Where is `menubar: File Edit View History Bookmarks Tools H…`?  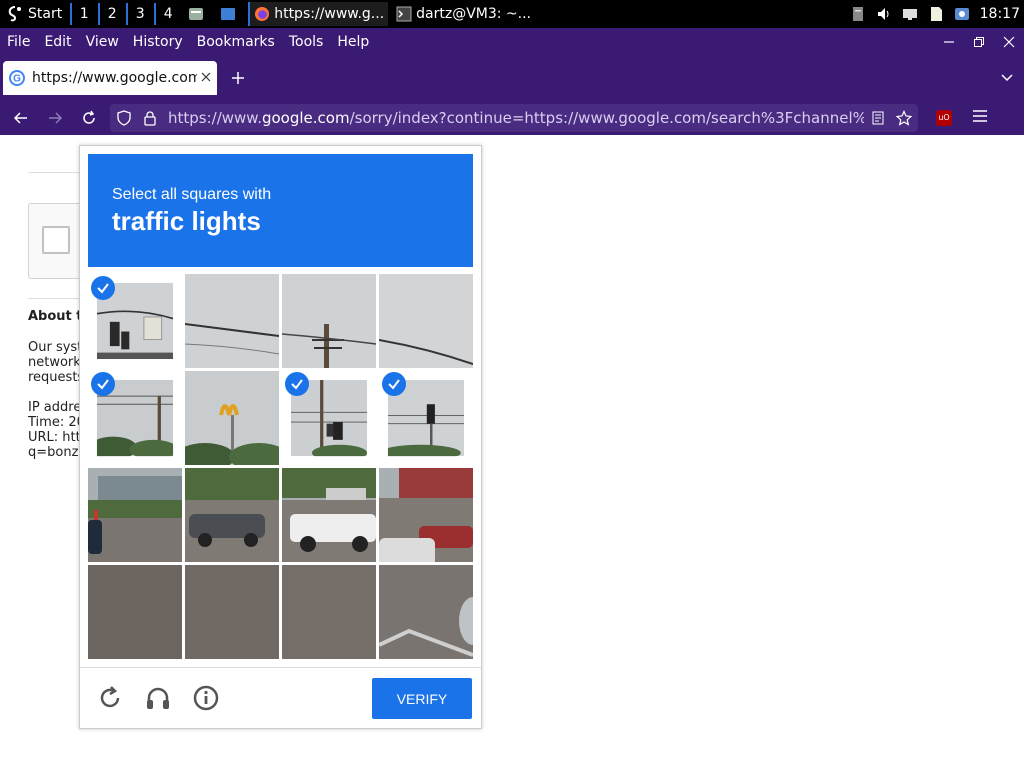 menubar: File Edit View History Bookmarks Tools H… is located at coordinates (512, 42).